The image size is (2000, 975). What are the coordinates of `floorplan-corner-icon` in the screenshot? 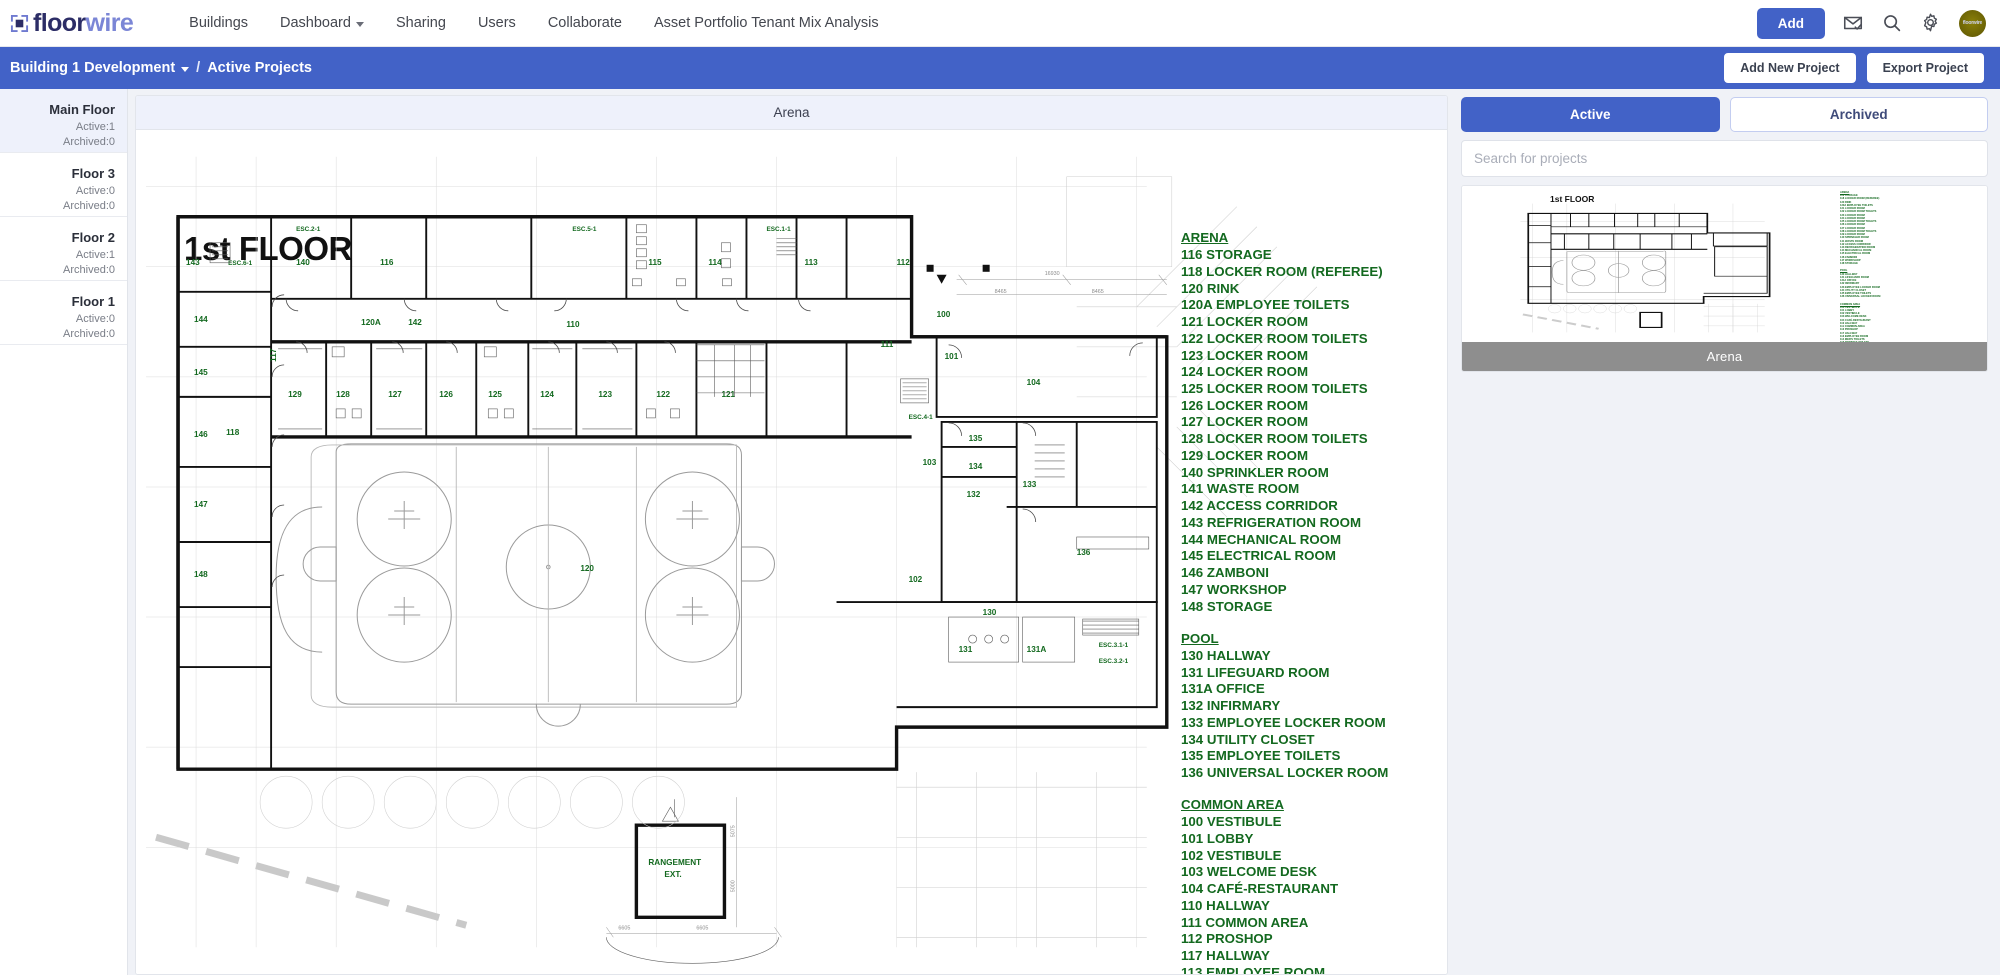 It's located at (19, 23).